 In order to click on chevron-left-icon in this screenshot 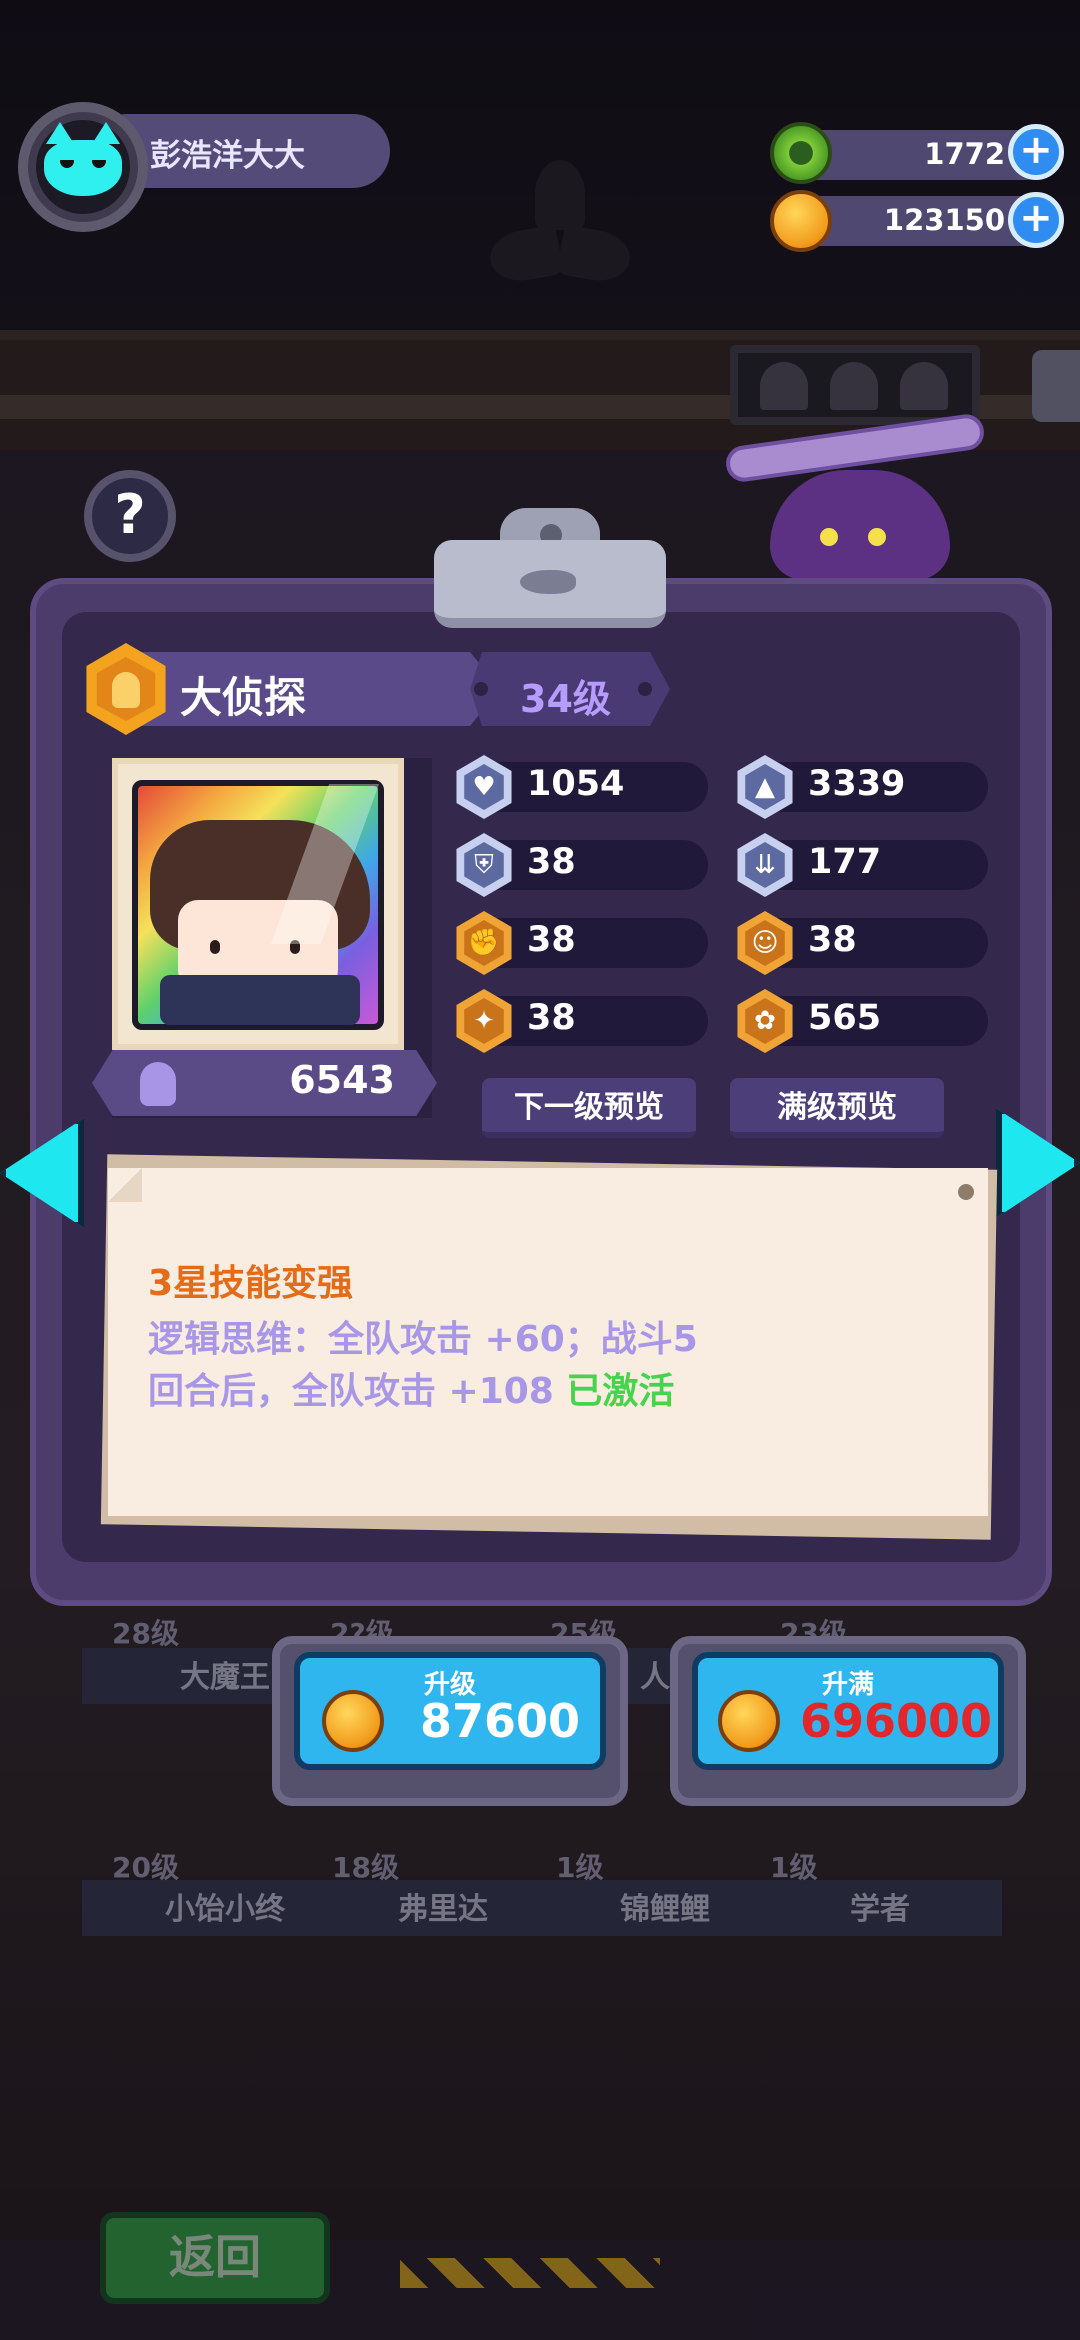, I will do `click(42, 1173)`.